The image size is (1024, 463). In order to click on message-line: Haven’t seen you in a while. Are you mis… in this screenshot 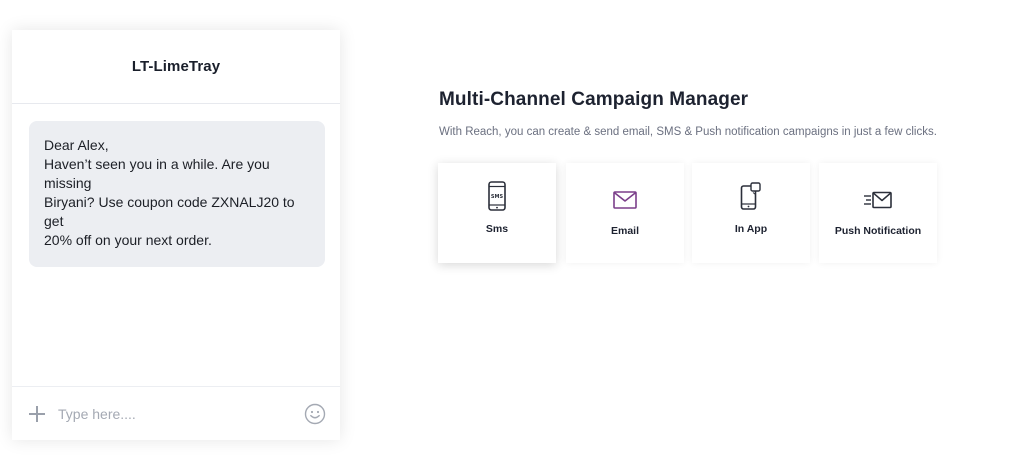, I will do `click(157, 173)`.